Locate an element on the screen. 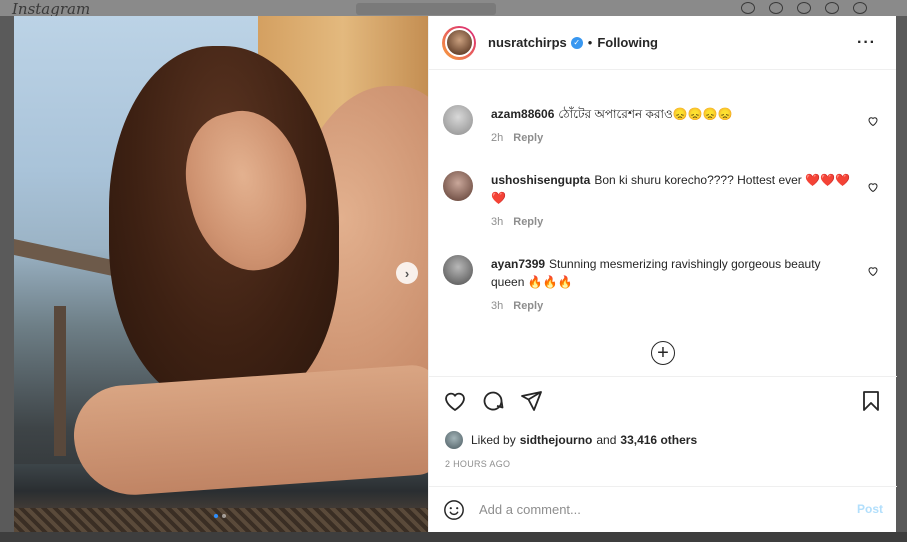 Image resolution: width=907 pixels, height=542 pixels. action-bar is located at coordinates (493, 401).